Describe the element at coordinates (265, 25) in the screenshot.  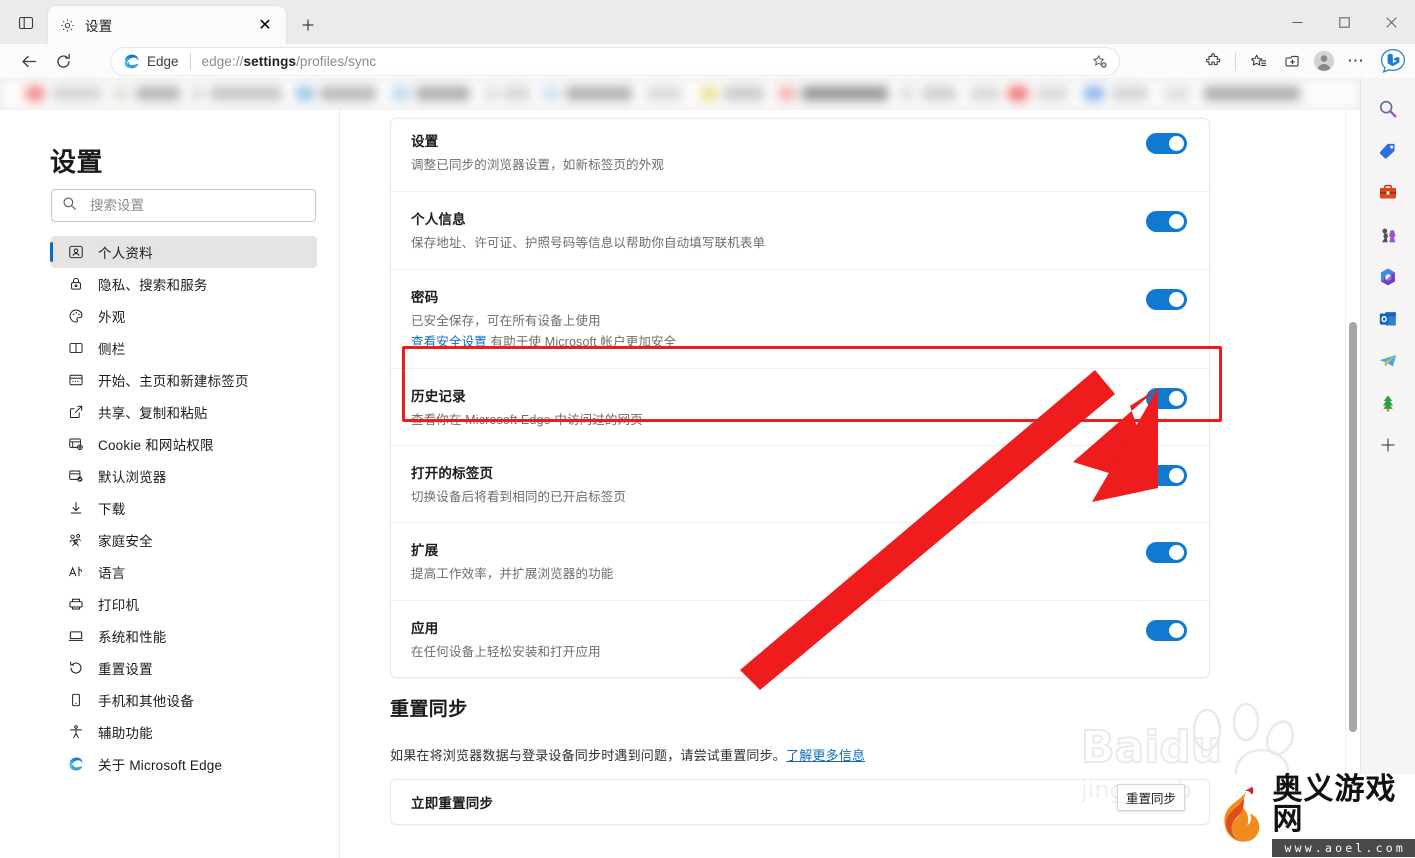
I see `close-icon: ✕` at that location.